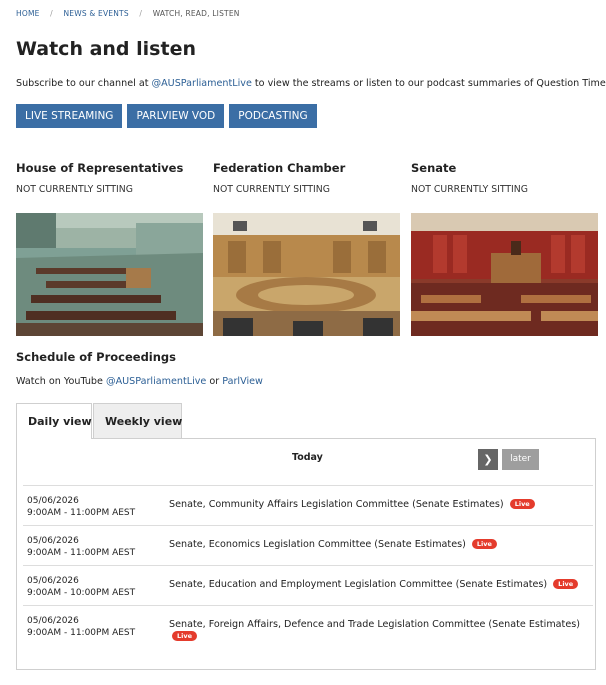 The image size is (606, 685). What do you see at coordinates (279, 168) in the screenshot?
I see `chamber-name: Federation Chamber` at bounding box center [279, 168].